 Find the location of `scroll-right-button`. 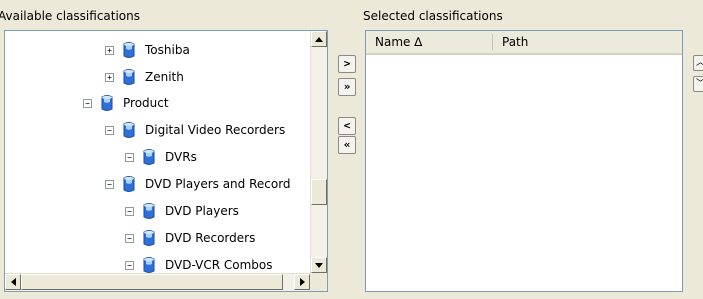

scroll-right-button is located at coordinates (302, 282).